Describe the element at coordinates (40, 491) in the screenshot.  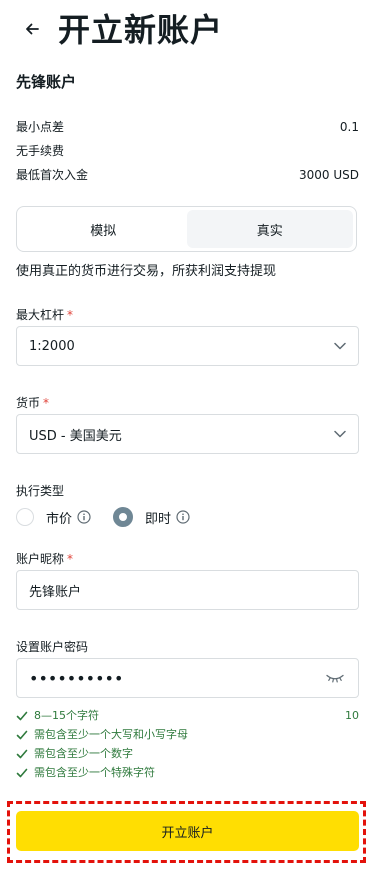
I see `execution-type-label: 执行类型` at that location.